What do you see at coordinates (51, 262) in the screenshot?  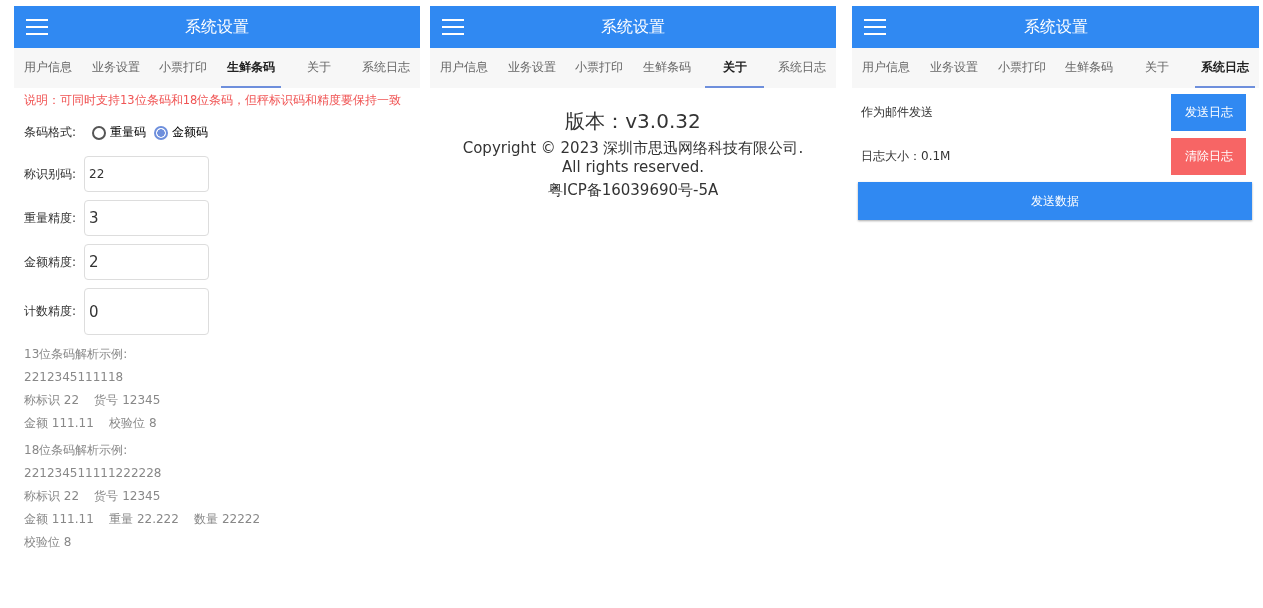 I see `field-label: 金额精度:` at bounding box center [51, 262].